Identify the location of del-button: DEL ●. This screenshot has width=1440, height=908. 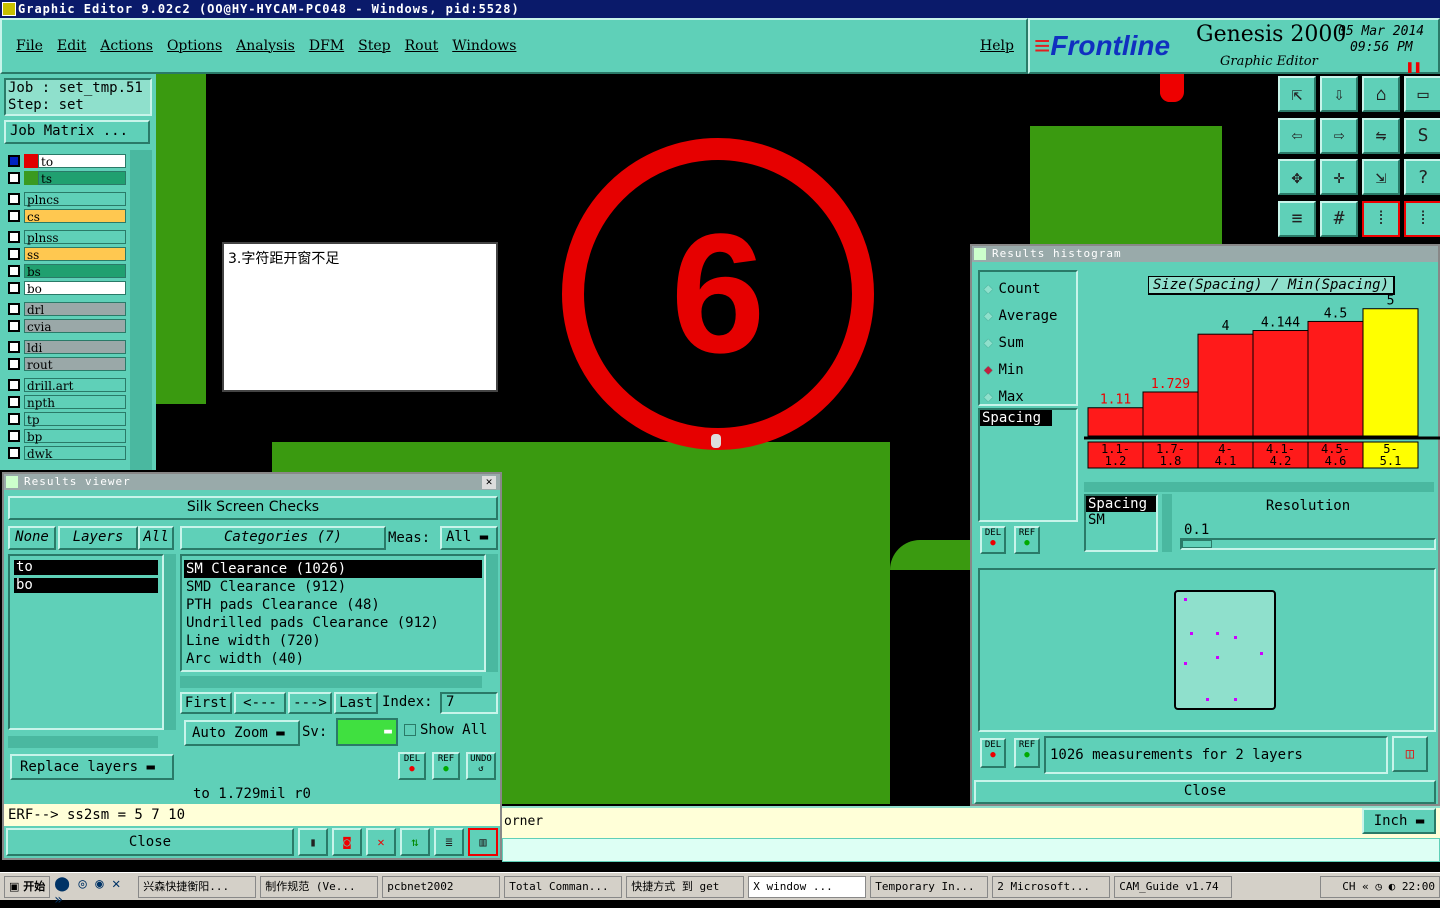
(412, 766).